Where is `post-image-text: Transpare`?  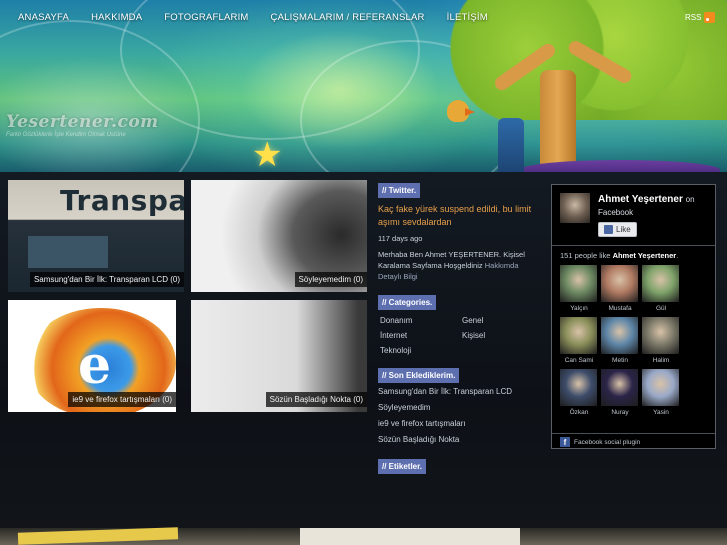
post-image-text: Transpare is located at coordinates (122, 200).